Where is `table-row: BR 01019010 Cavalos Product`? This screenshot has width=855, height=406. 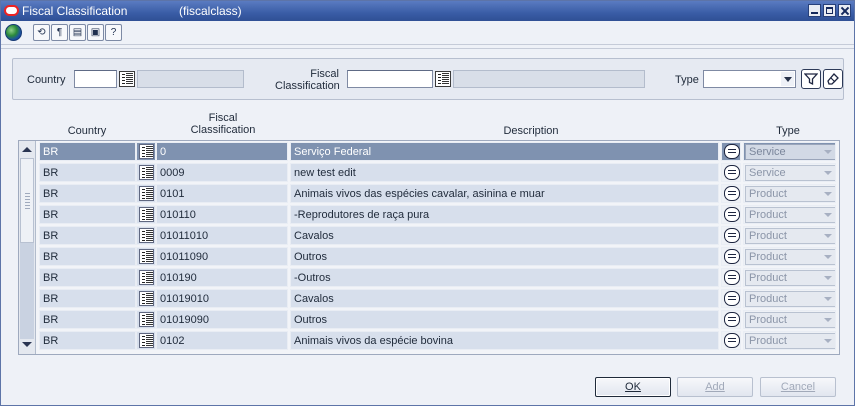 table-row: BR 01019010 Cavalos Product is located at coordinates (439, 298).